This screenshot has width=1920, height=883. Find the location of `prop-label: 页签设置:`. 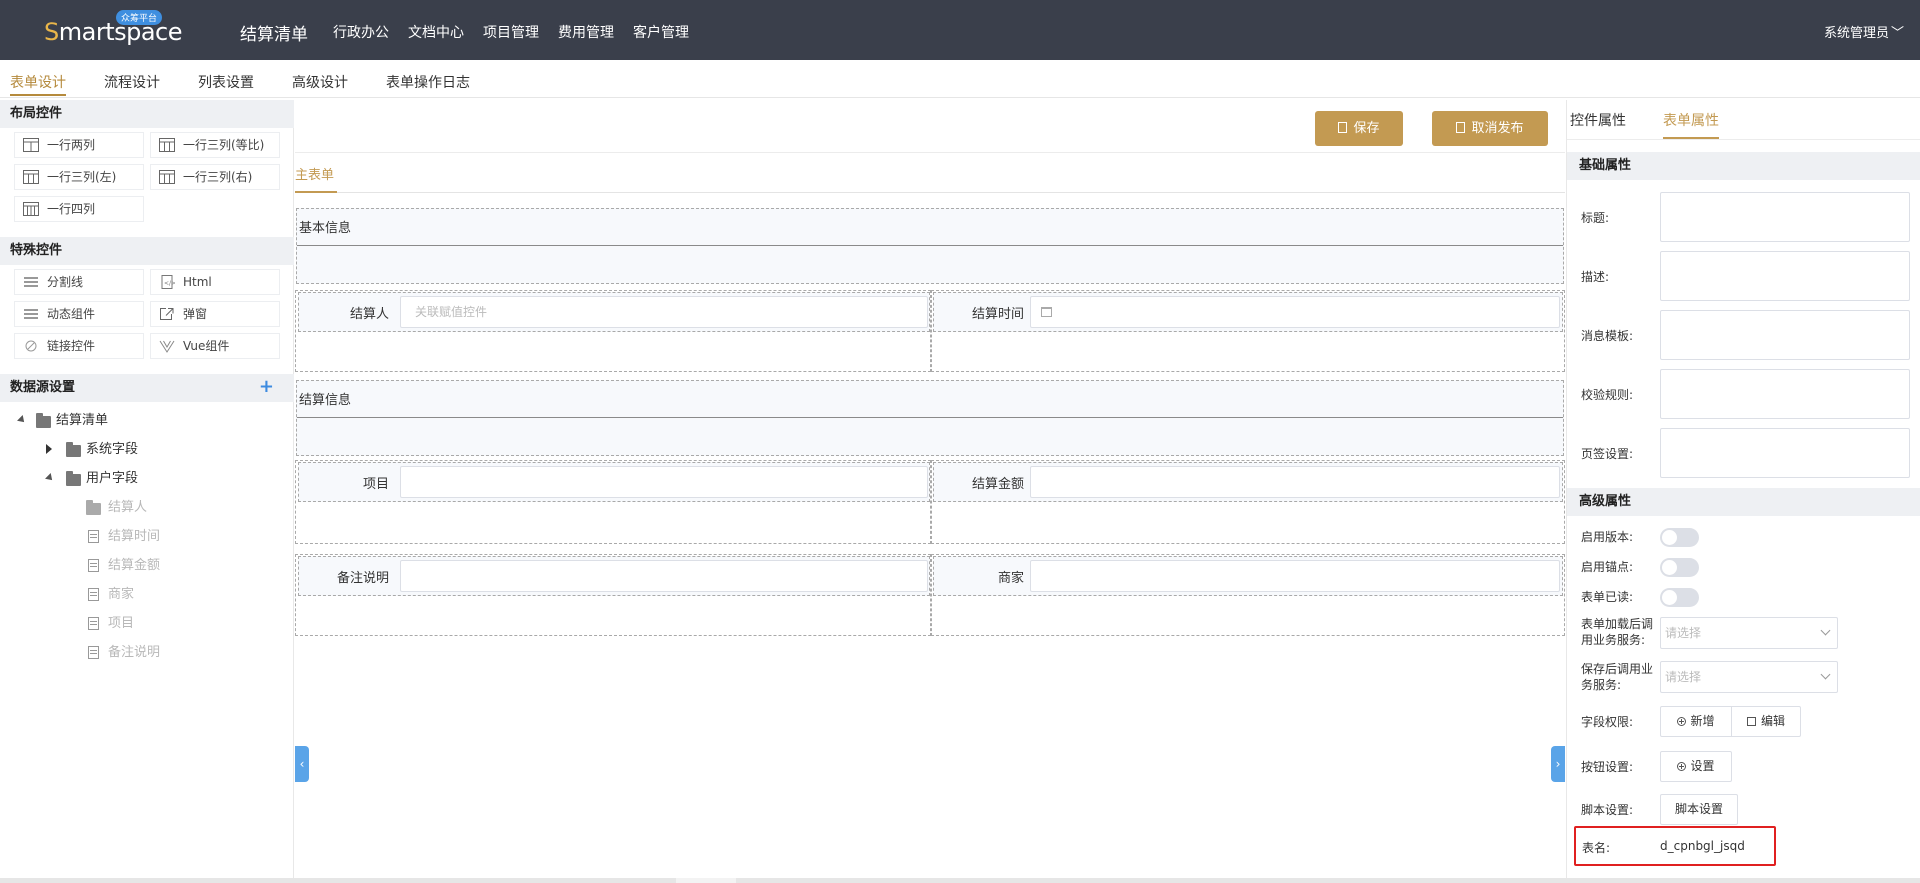

prop-label: 页签设置: is located at coordinates (1607, 454).